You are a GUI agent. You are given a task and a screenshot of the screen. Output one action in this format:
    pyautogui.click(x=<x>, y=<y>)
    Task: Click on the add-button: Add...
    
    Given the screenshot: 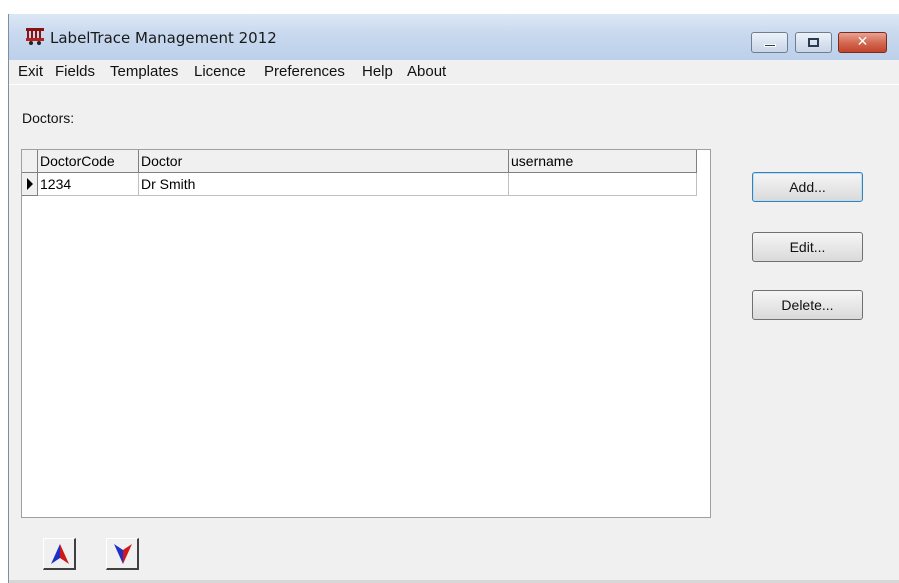 What is the action you would take?
    pyautogui.click(x=807, y=187)
    